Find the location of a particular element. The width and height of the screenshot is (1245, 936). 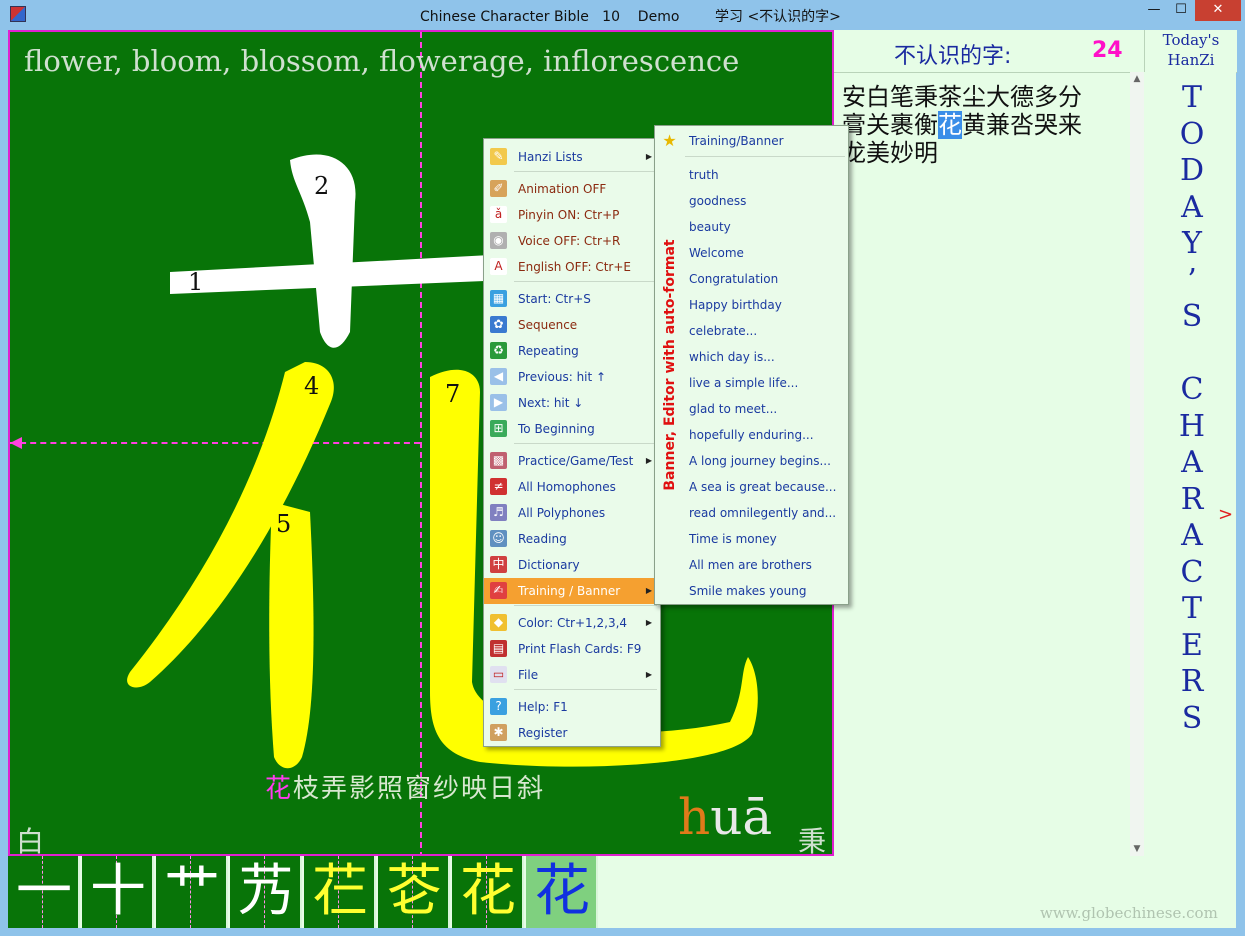

next-character: 秉 is located at coordinates (812, 837).